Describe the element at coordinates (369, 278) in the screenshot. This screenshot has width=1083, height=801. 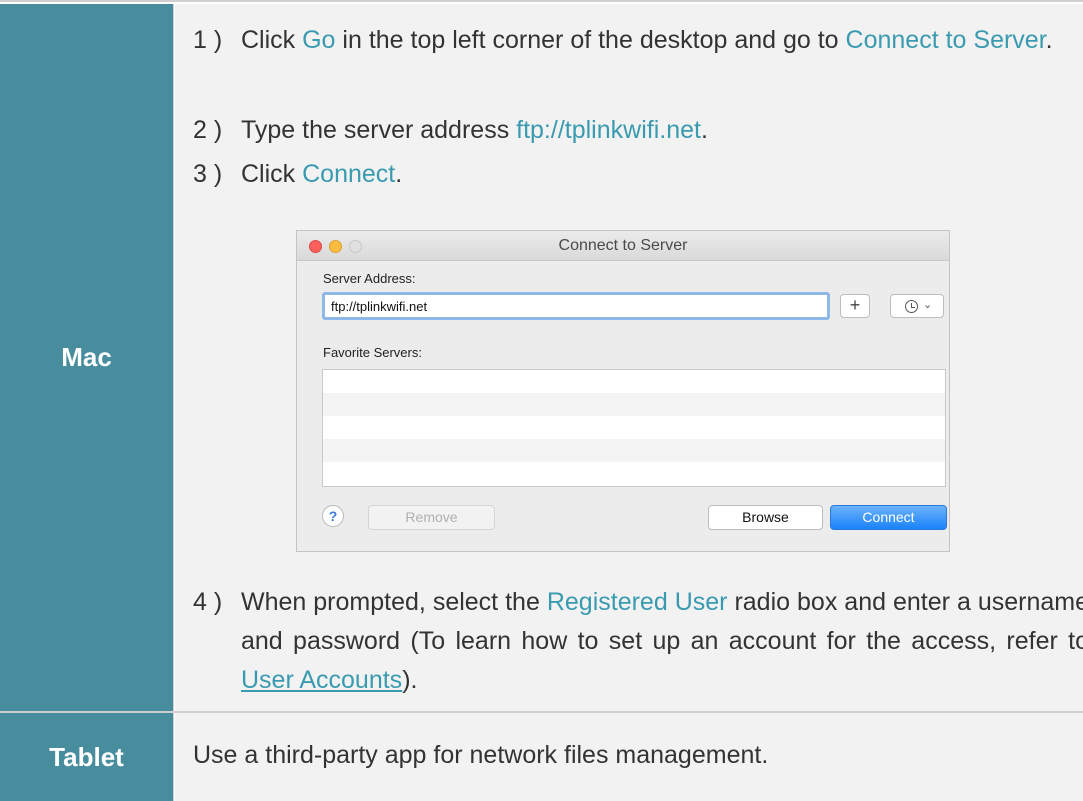
I see `server-address-label: Server Address:` at that location.